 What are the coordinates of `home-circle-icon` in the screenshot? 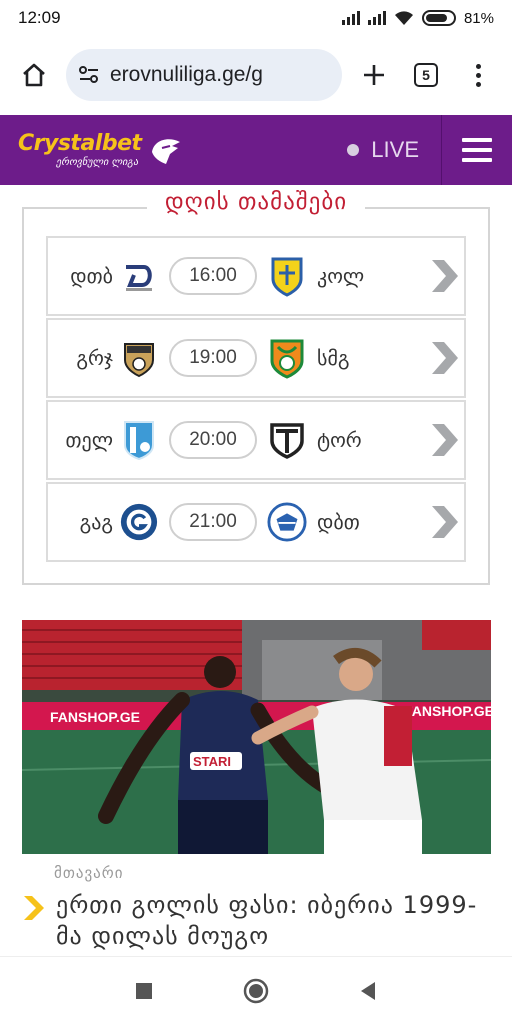 It's located at (256, 991).